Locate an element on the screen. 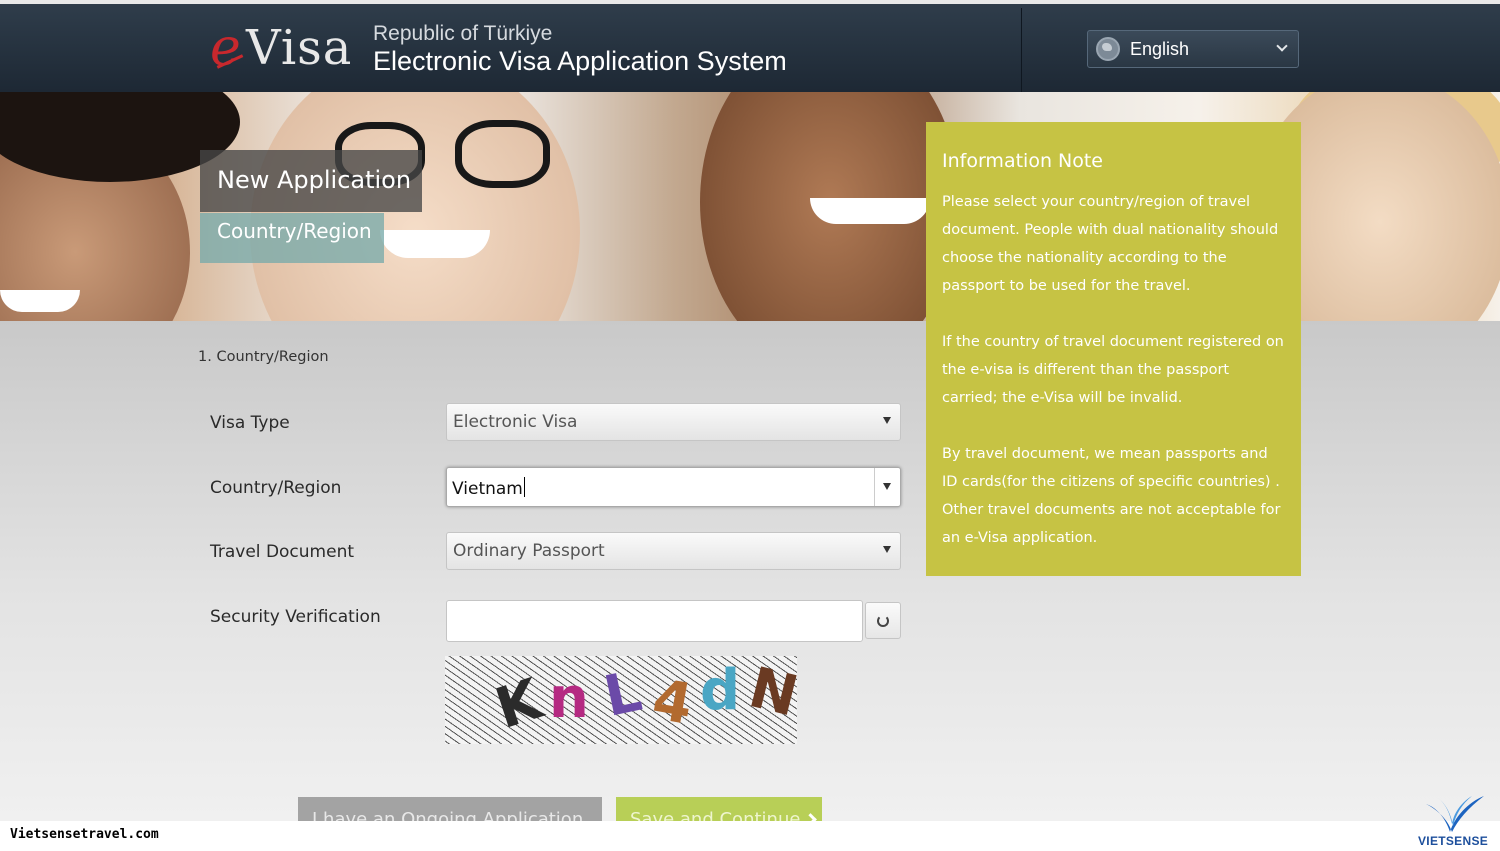 The height and width of the screenshot is (851, 1500). watermark-site: Vietsensetravel.com is located at coordinates (84, 834).